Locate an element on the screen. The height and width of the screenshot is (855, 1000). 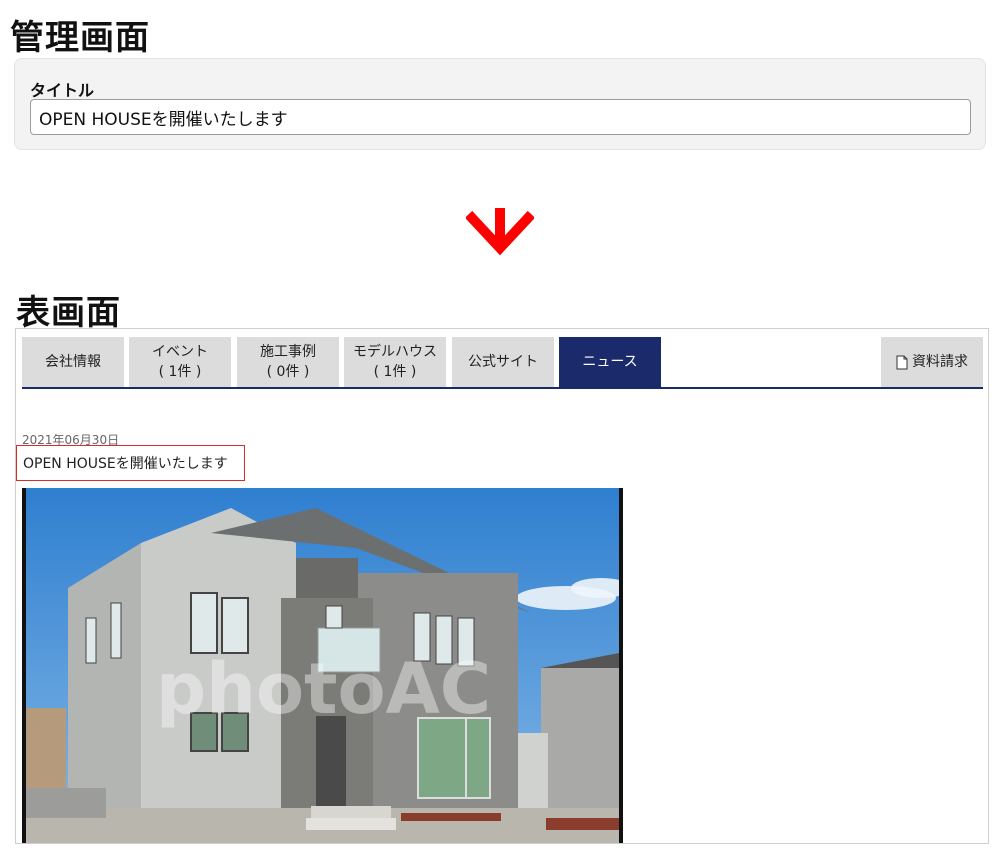
tab-company-info: 会社情報 is located at coordinates (73, 362).